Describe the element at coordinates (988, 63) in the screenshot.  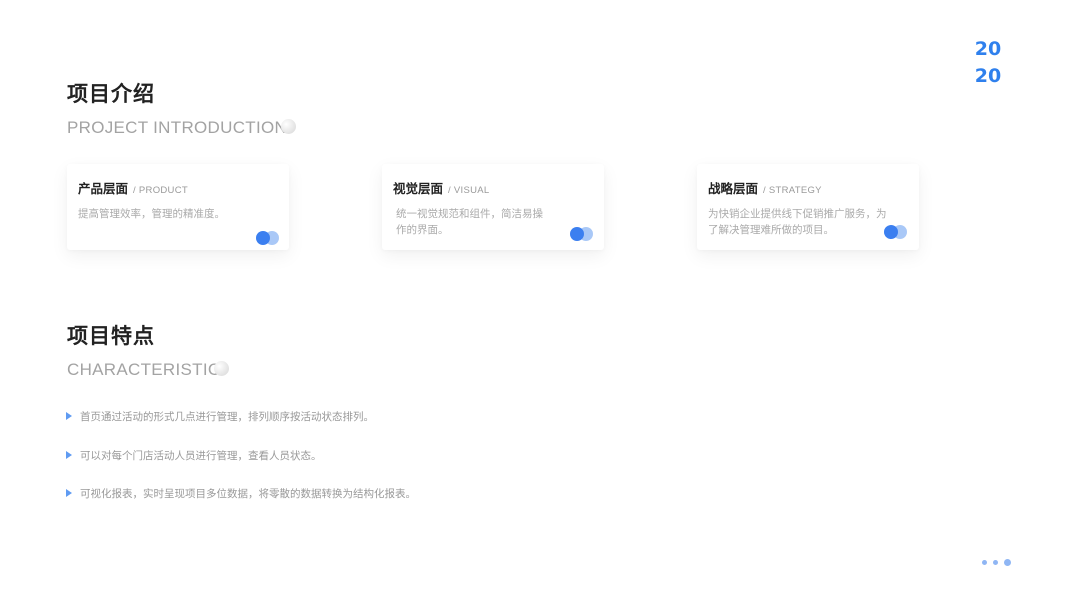
I see `year-label: 20 20` at that location.